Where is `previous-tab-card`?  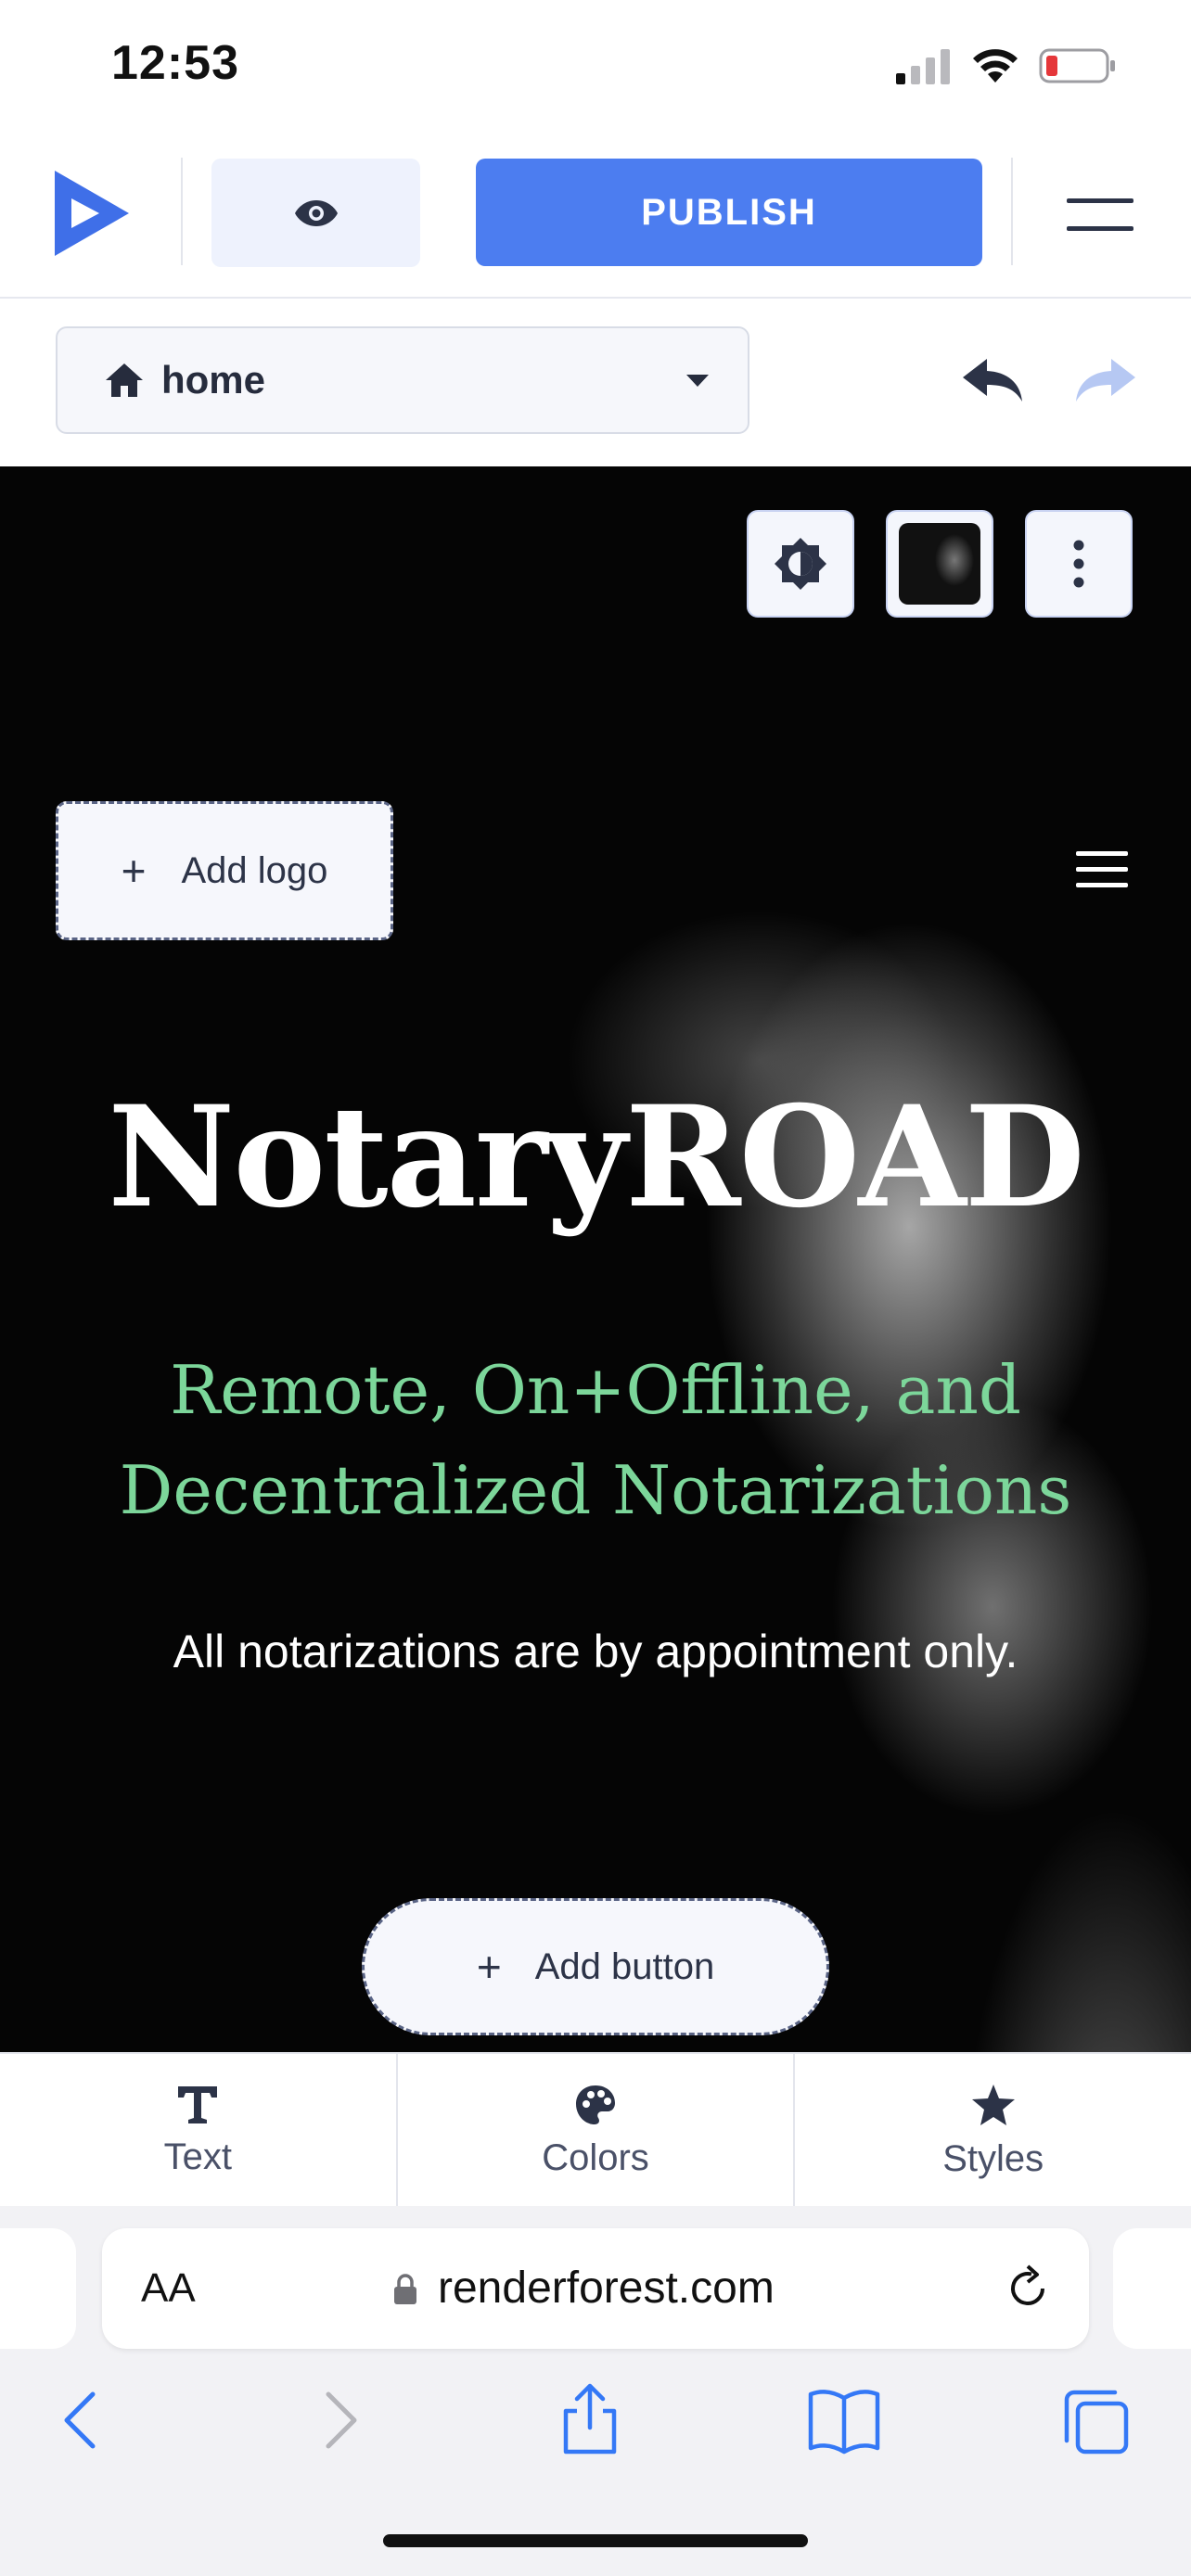 previous-tab-card is located at coordinates (38, 2288).